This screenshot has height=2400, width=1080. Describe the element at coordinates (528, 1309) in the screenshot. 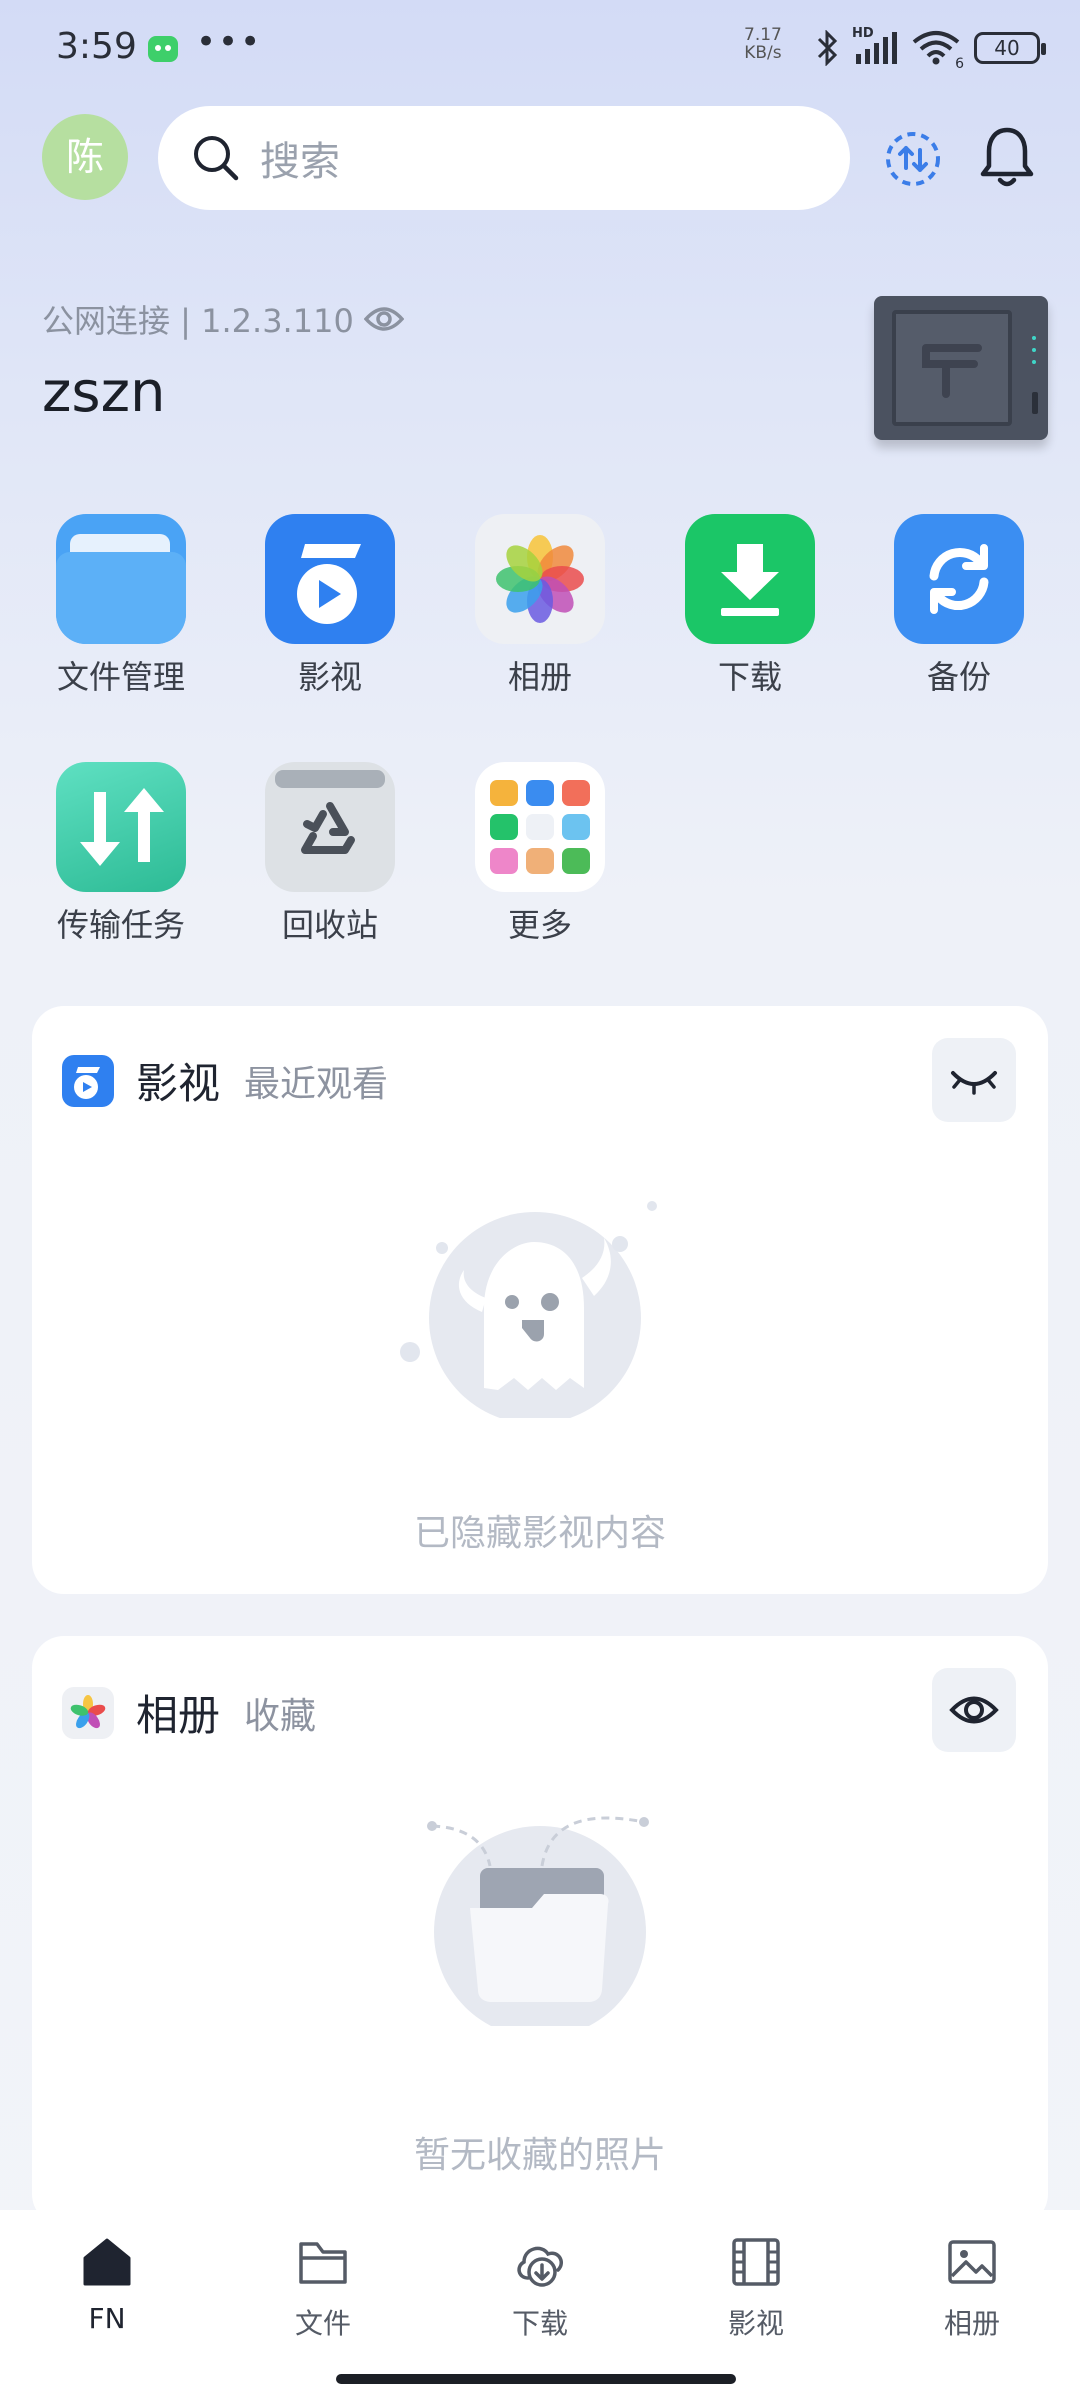

I see `ghost-illustration-icon` at that location.